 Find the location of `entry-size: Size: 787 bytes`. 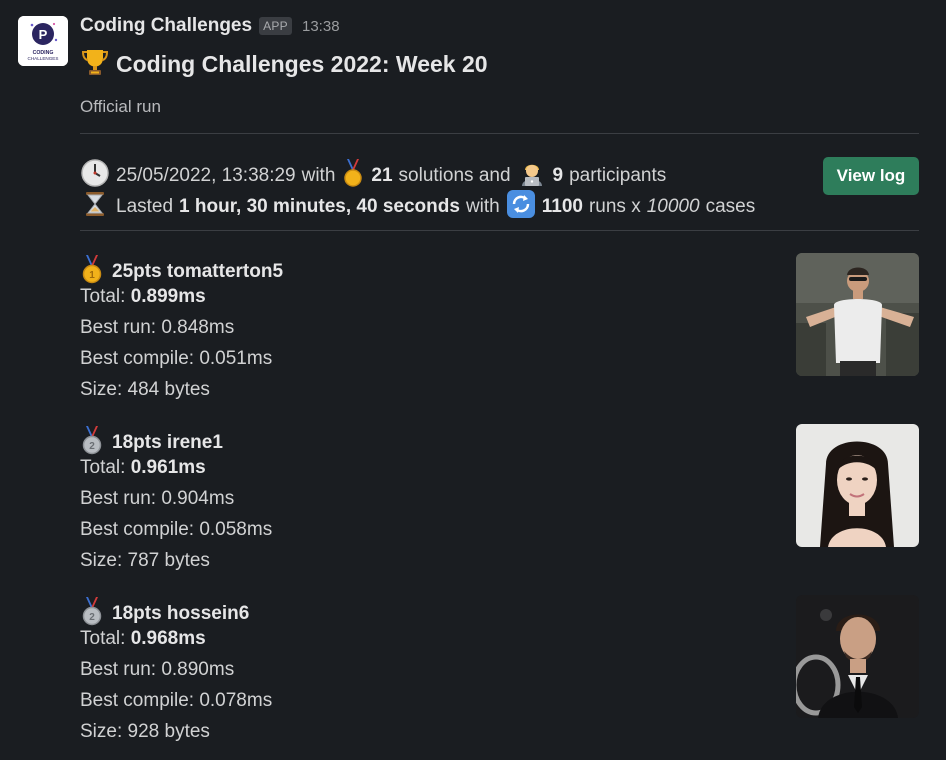

entry-size: Size: 787 bytes is located at coordinates (145, 560).